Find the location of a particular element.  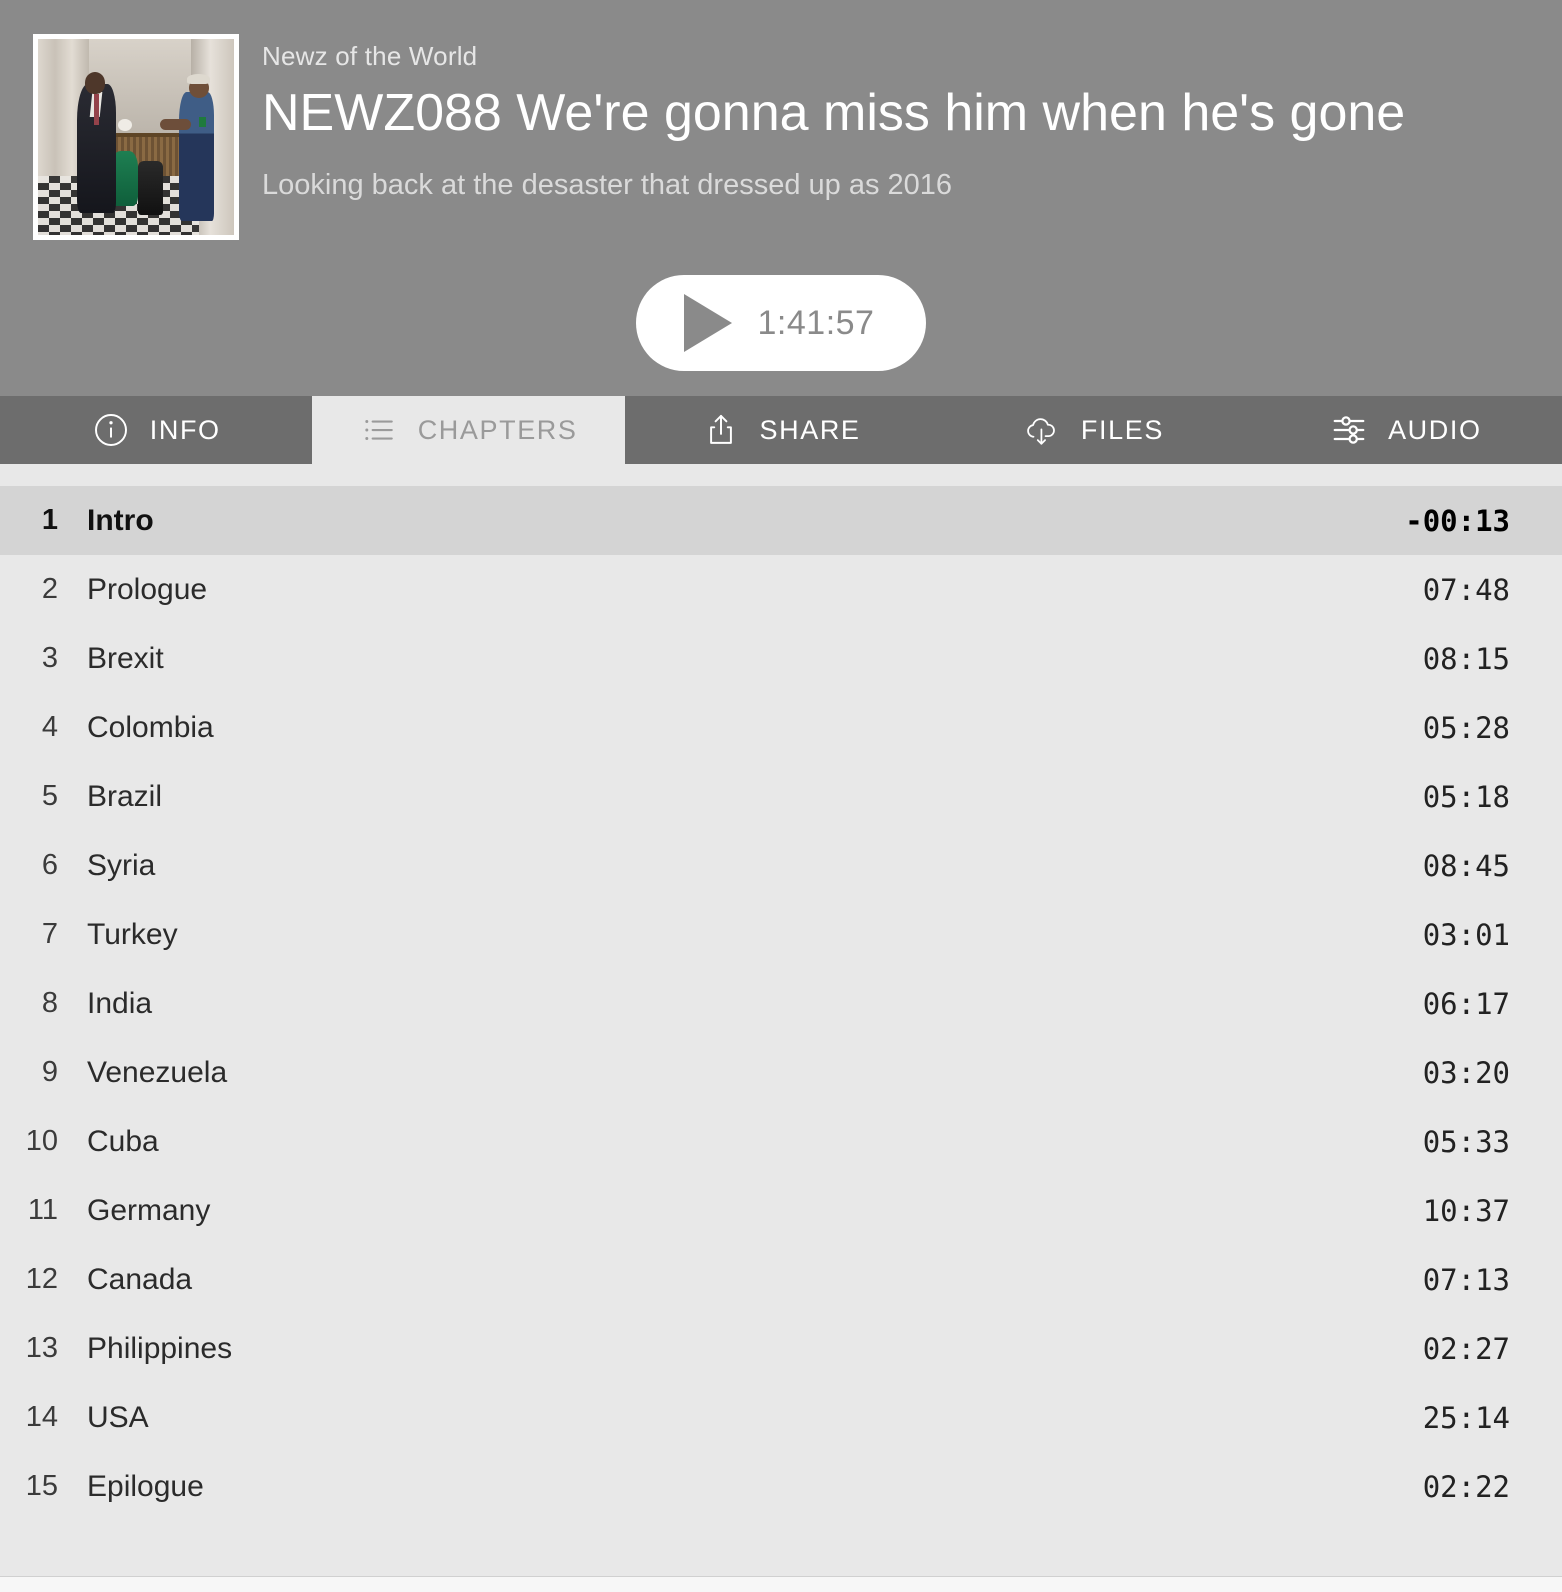

chapter-title: Venezuela is located at coordinates (157, 1072).